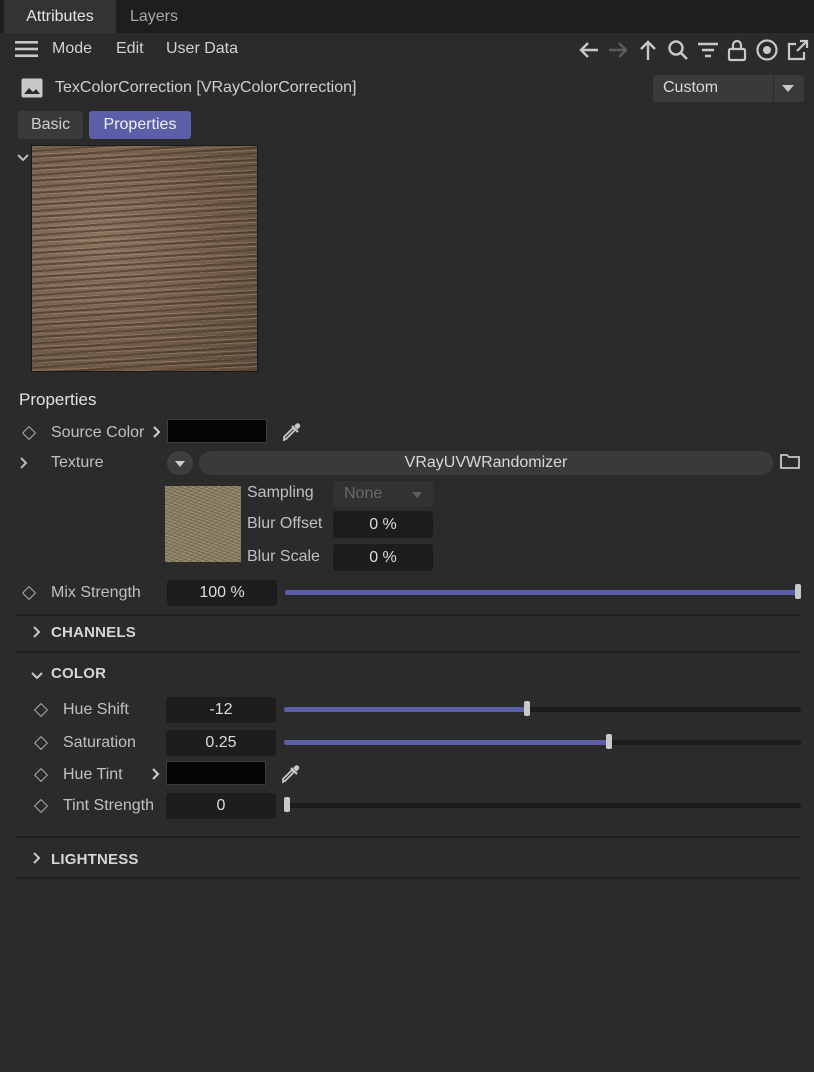 The width and height of the screenshot is (814, 1072). I want to click on dropdown-separator, so click(773, 88).